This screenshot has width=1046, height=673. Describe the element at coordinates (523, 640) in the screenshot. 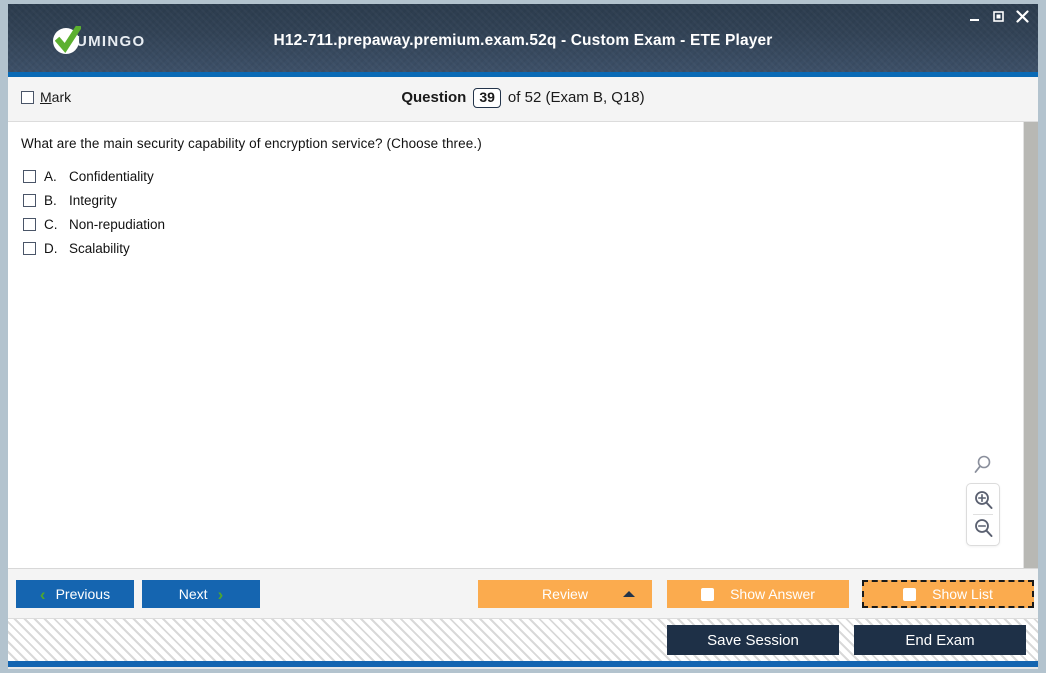

I see `footer-bar: Save Session End Exam` at that location.